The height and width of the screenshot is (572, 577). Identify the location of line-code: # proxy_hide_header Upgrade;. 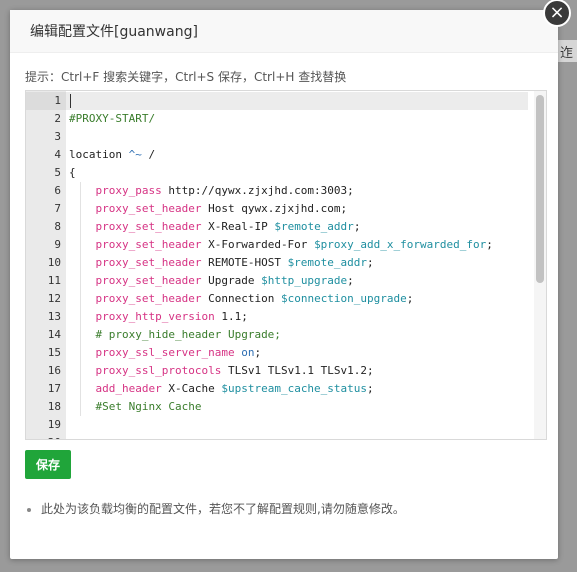
(175, 335).